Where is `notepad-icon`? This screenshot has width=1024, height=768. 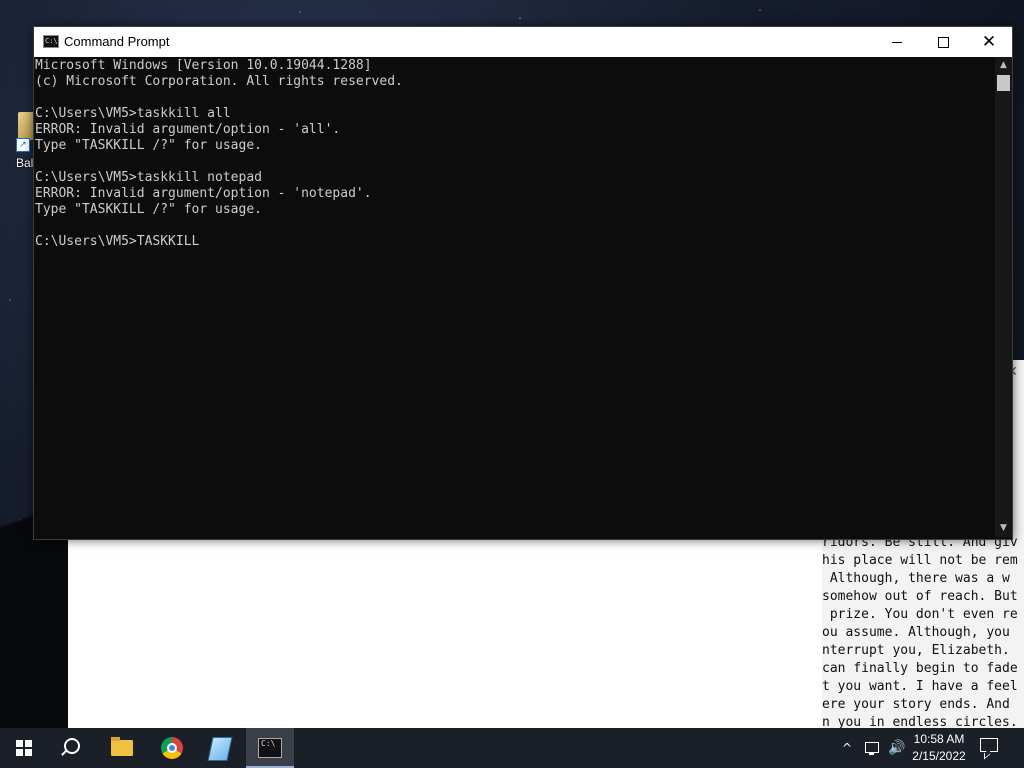 notepad-icon is located at coordinates (220, 749).